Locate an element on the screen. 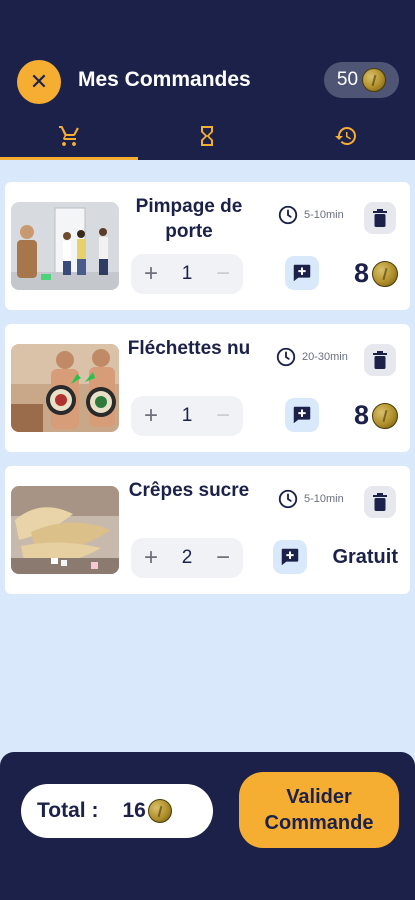 This screenshot has height=900, width=415. cart-icon is located at coordinates (69, 136).